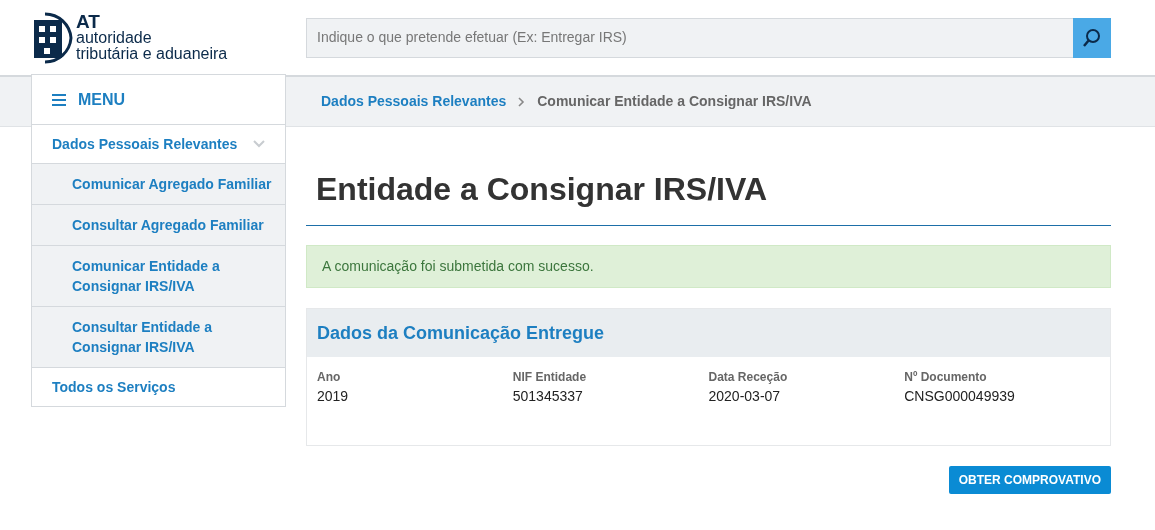 This screenshot has width=1155, height=530. I want to click on field-value: 501345337, so click(548, 396).